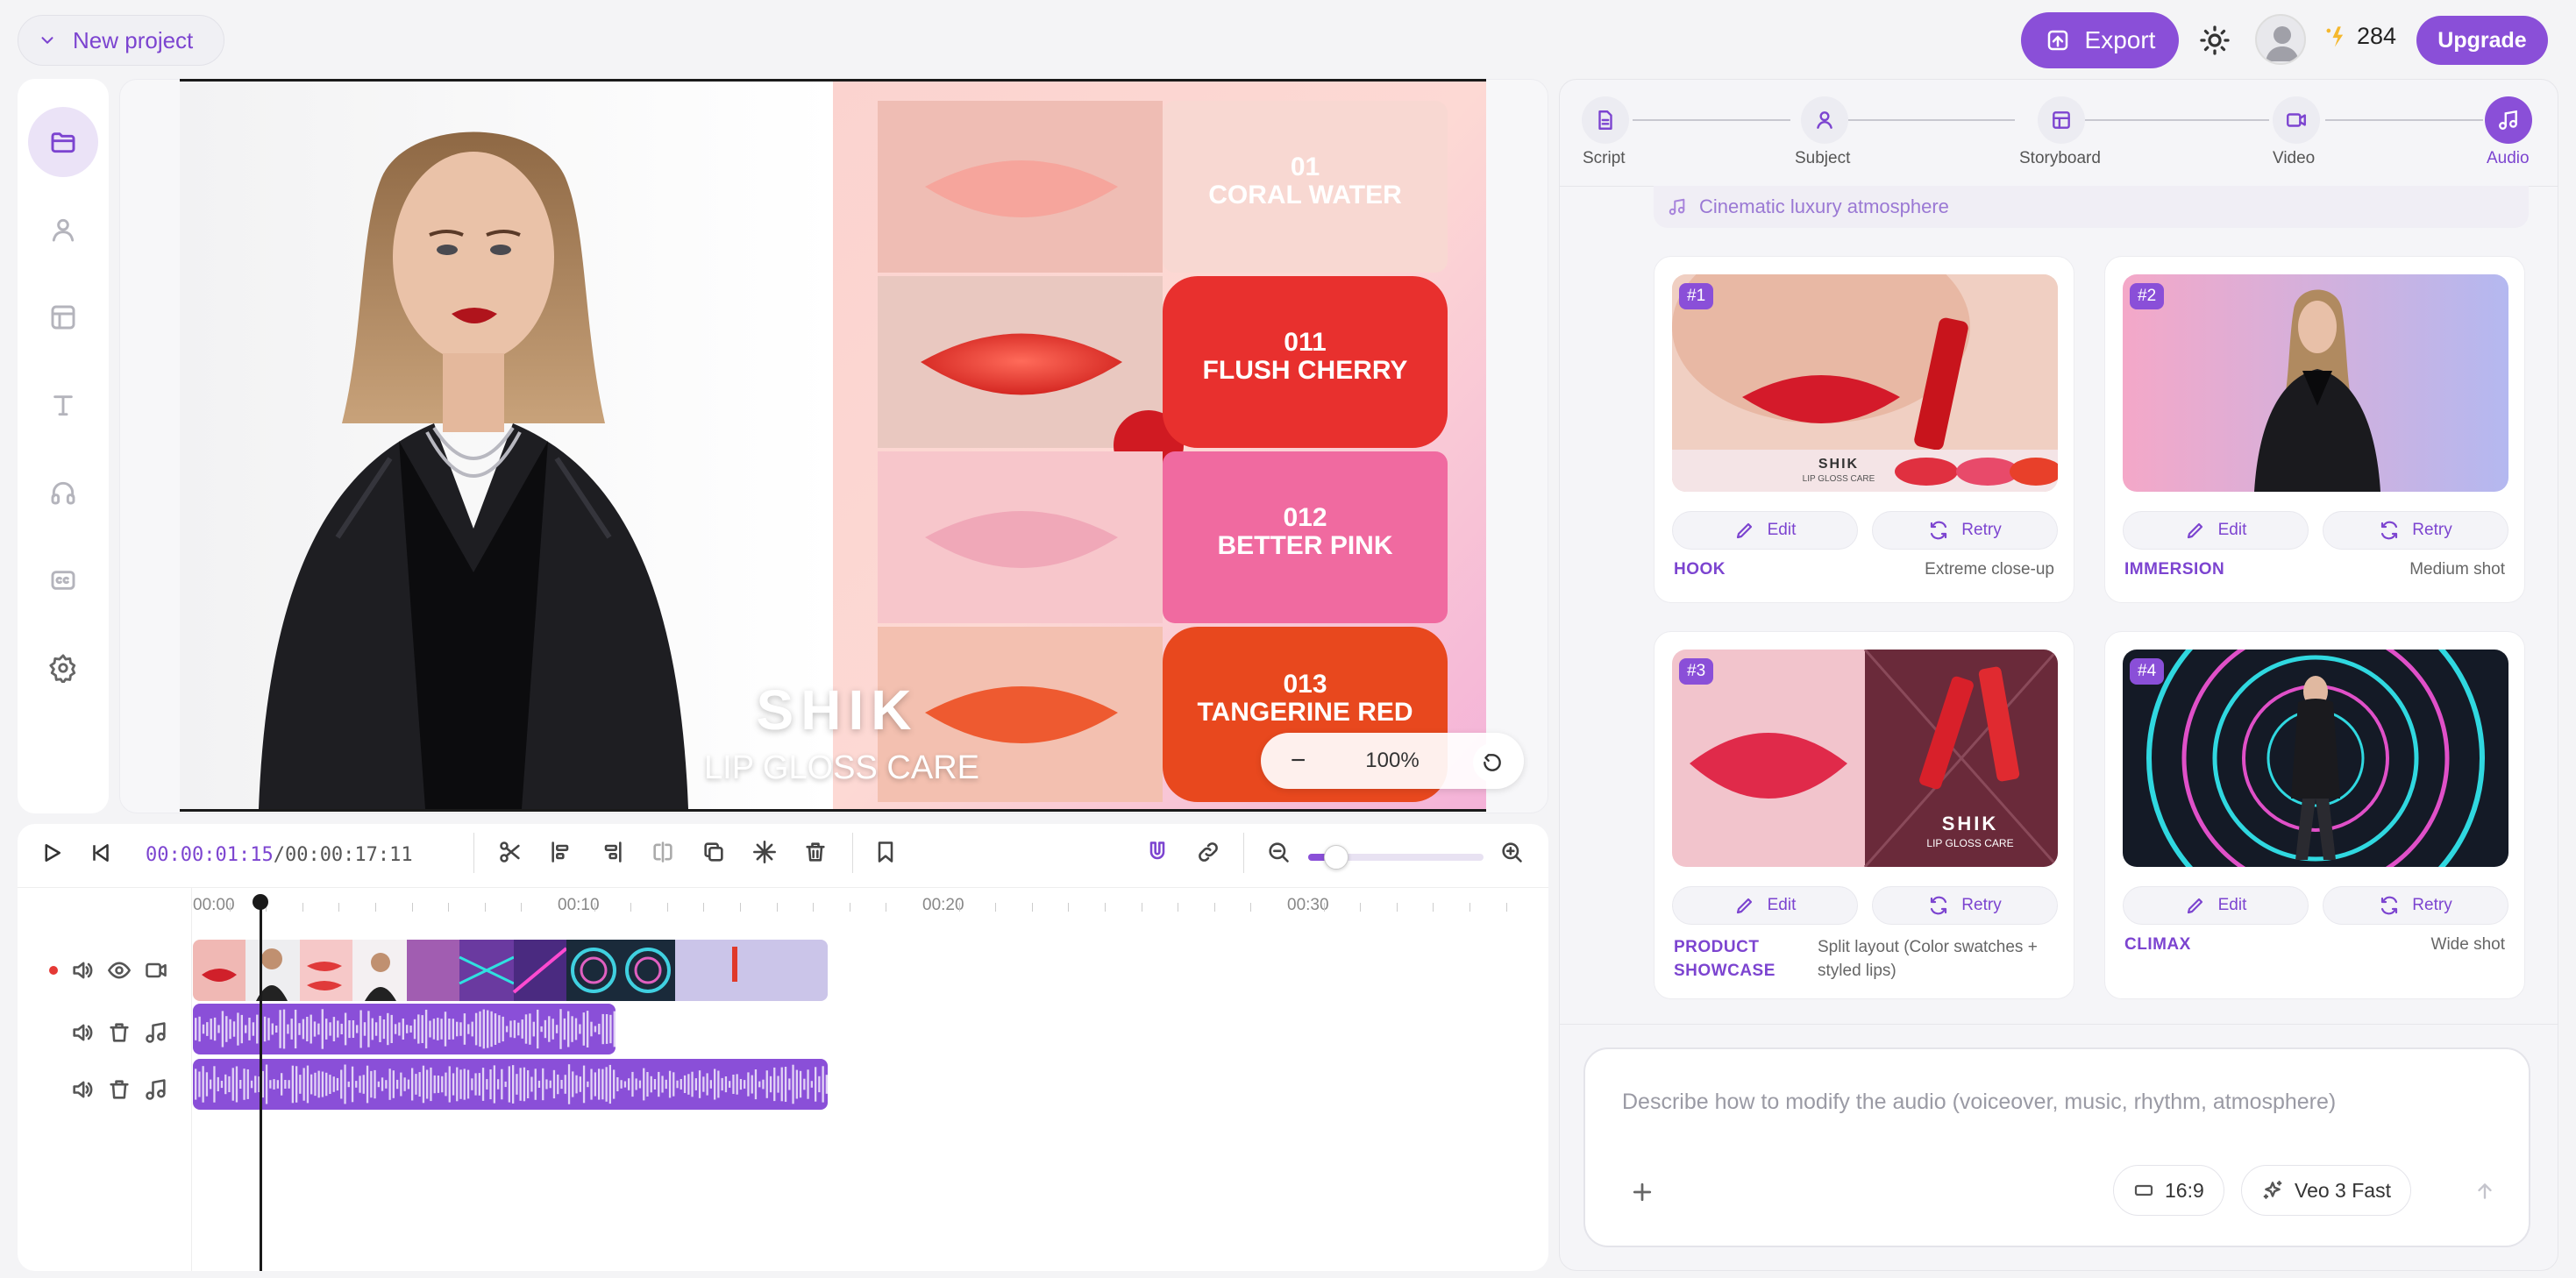 This screenshot has width=2576, height=1278. I want to click on sidebar-item-media, so click(63, 142).